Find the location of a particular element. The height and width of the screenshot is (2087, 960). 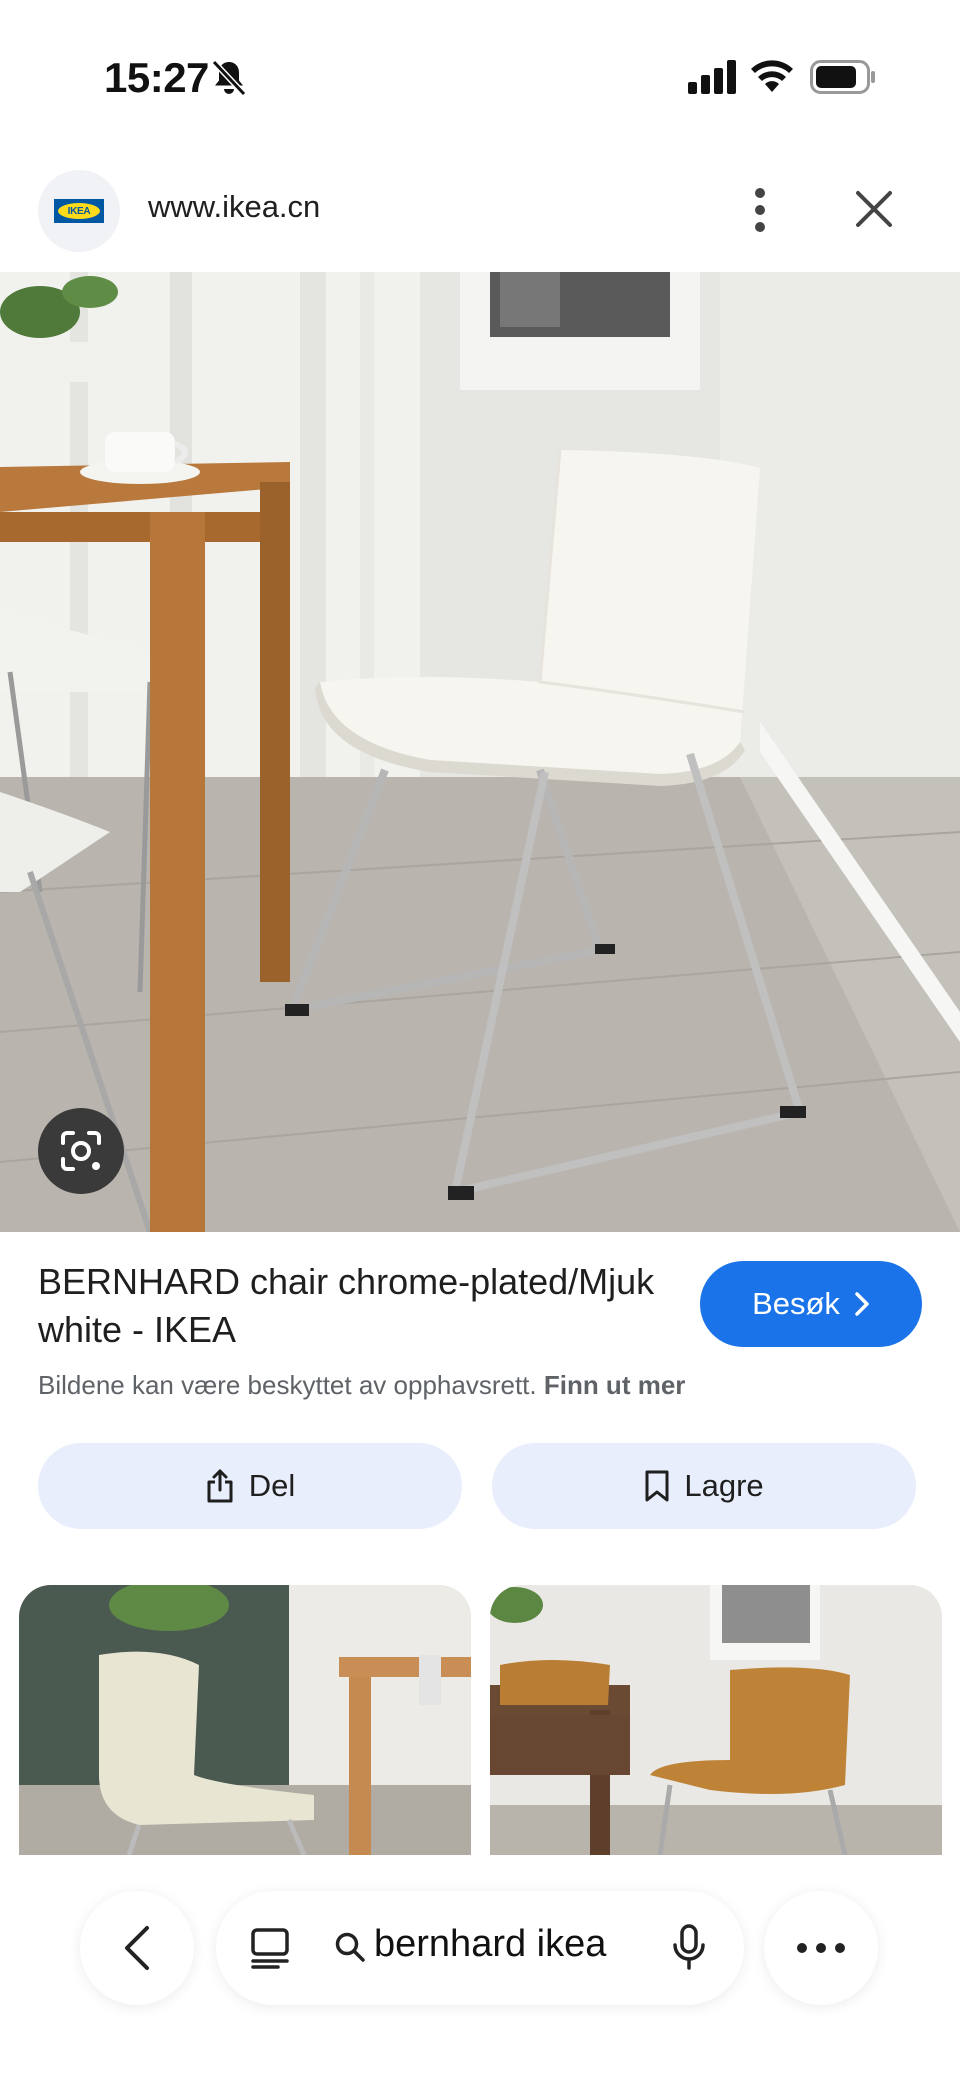

lens-icon is located at coordinates (81, 1151).